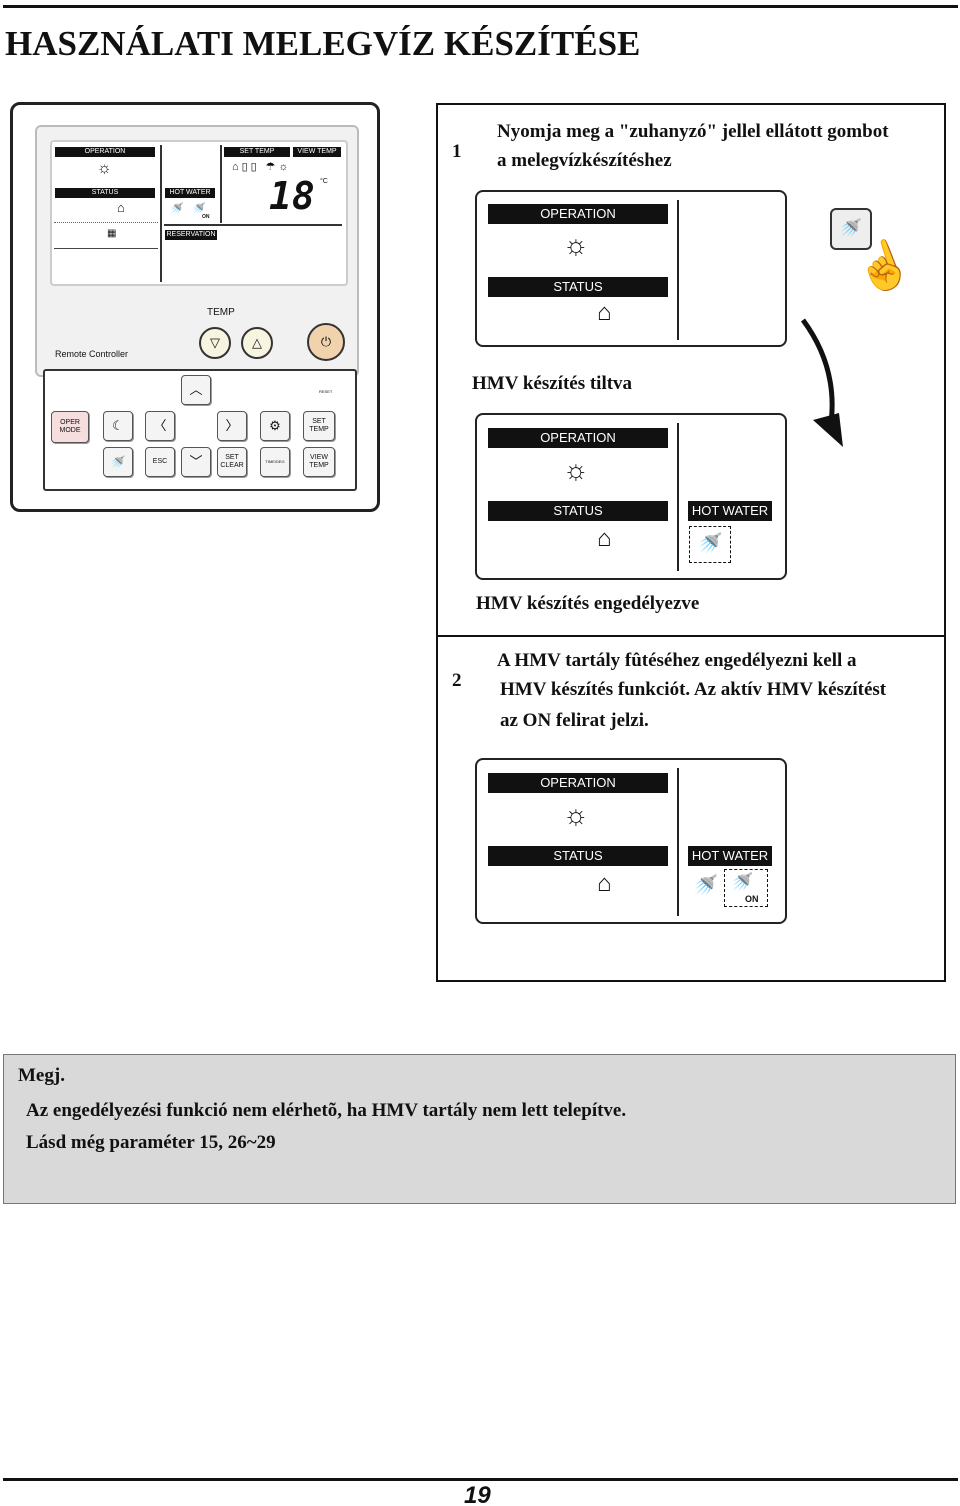 Image resolution: width=960 pixels, height=1506 pixels. I want to click on step1-text-line2: a melegvízkészítéshez, so click(584, 160).